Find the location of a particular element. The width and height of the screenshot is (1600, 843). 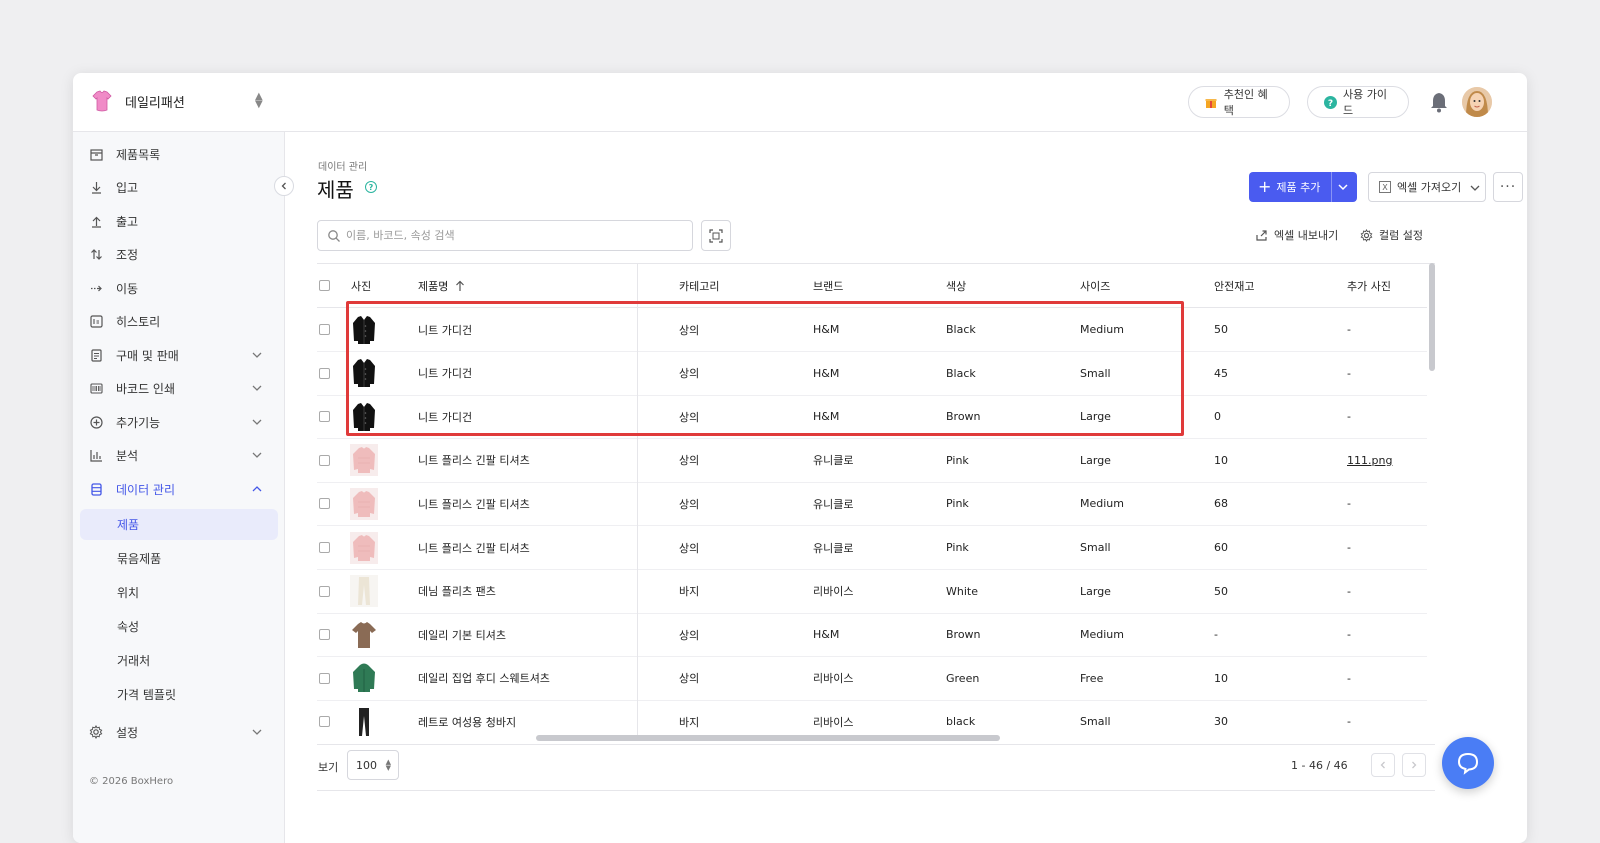

sidebar-item-history: 히스토리 is located at coordinates (179, 321).